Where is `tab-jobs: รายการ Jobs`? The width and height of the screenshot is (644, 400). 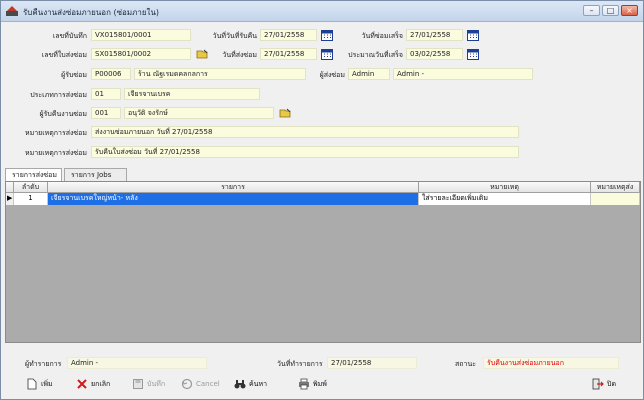
tab-jobs: รายการ Jobs is located at coordinates (95, 174).